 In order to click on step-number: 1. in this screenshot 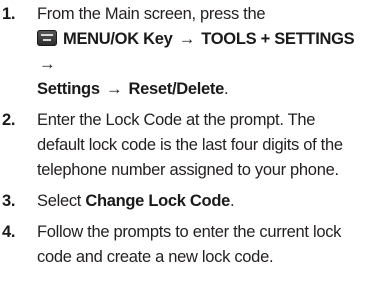, I will do `click(9, 14)`.